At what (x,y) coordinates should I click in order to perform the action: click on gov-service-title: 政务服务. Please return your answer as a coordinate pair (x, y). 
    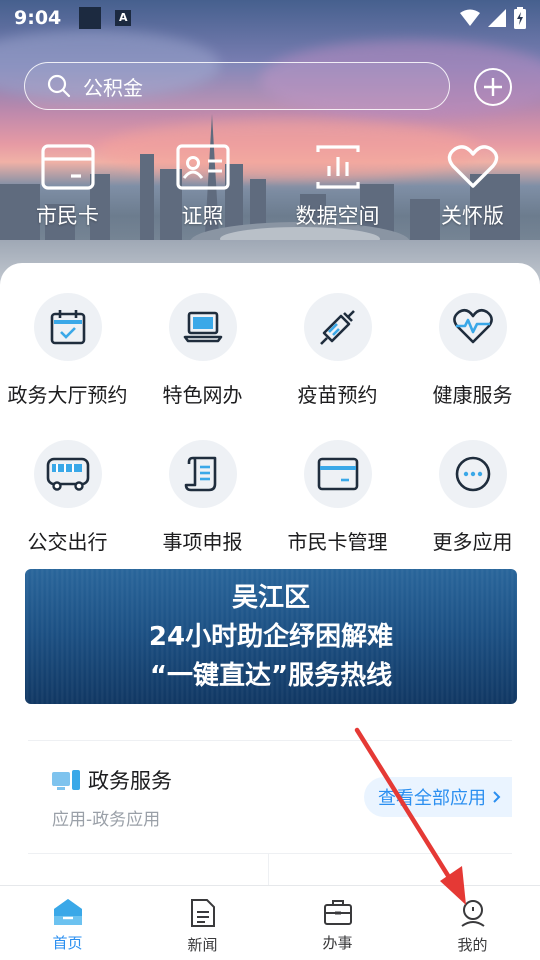
    Looking at the image, I should click on (112, 780).